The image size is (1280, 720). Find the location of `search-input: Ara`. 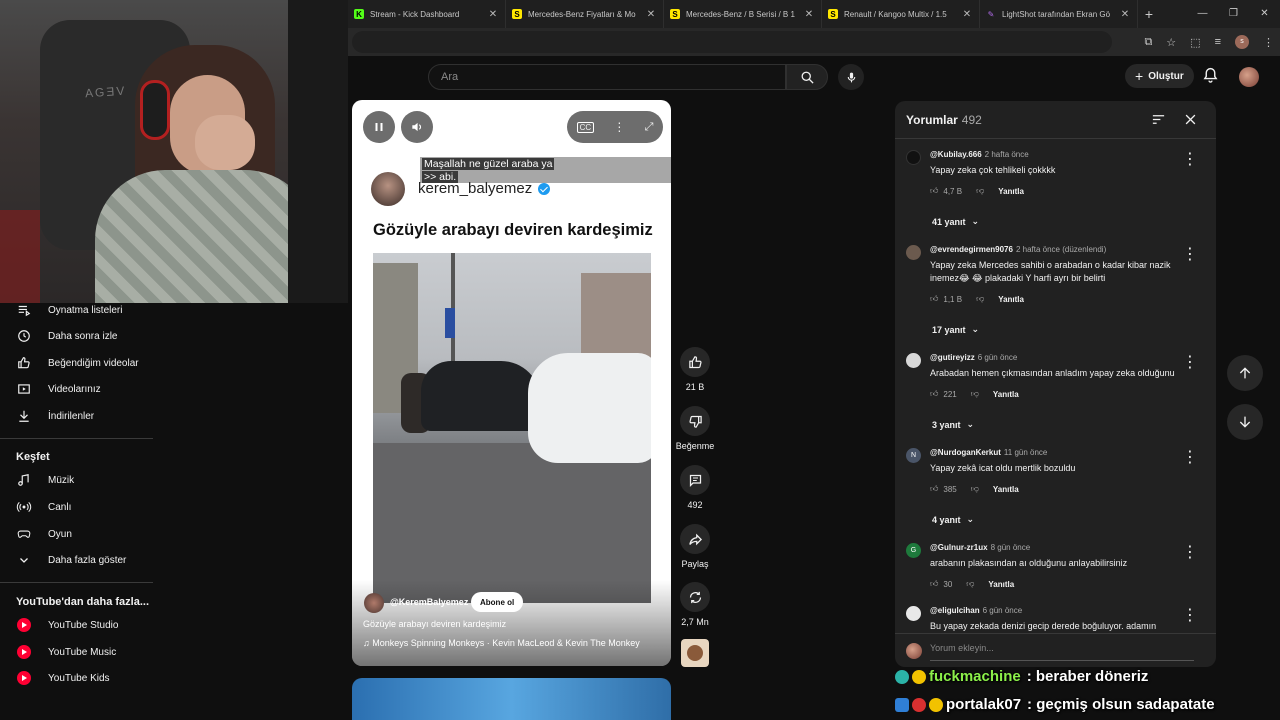

search-input: Ara is located at coordinates (607, 77).